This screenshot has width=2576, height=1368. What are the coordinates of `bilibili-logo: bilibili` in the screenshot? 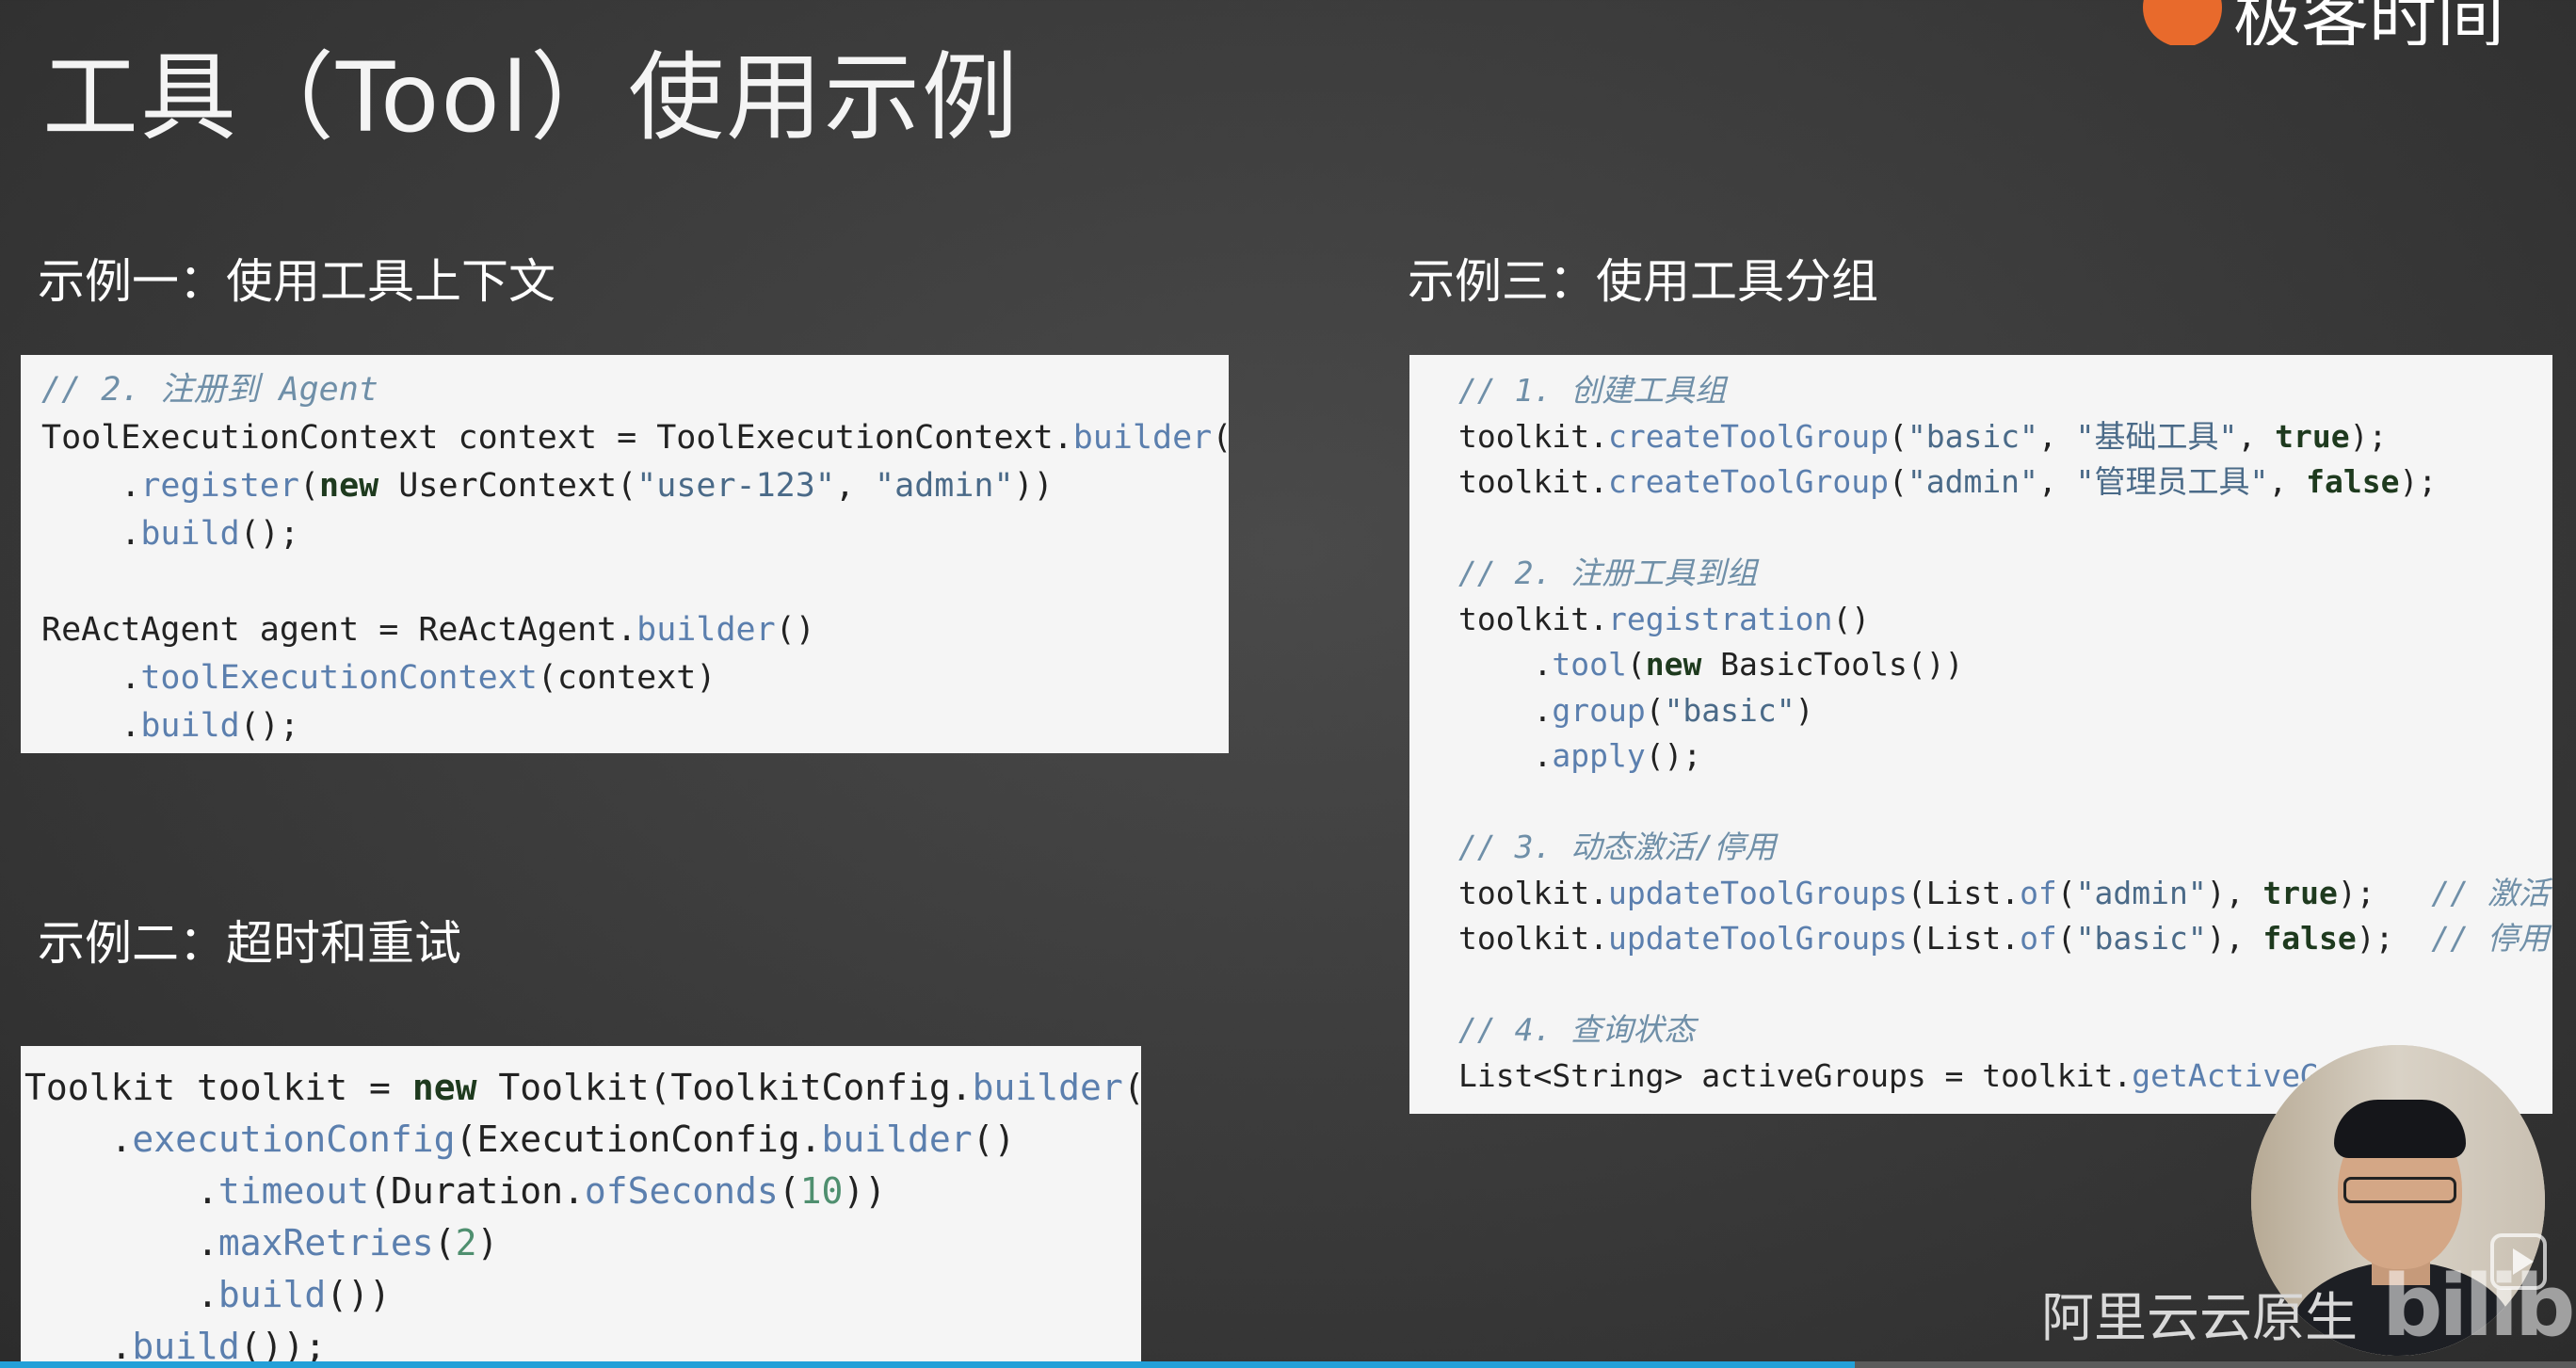 It's located at (2479, 1306).